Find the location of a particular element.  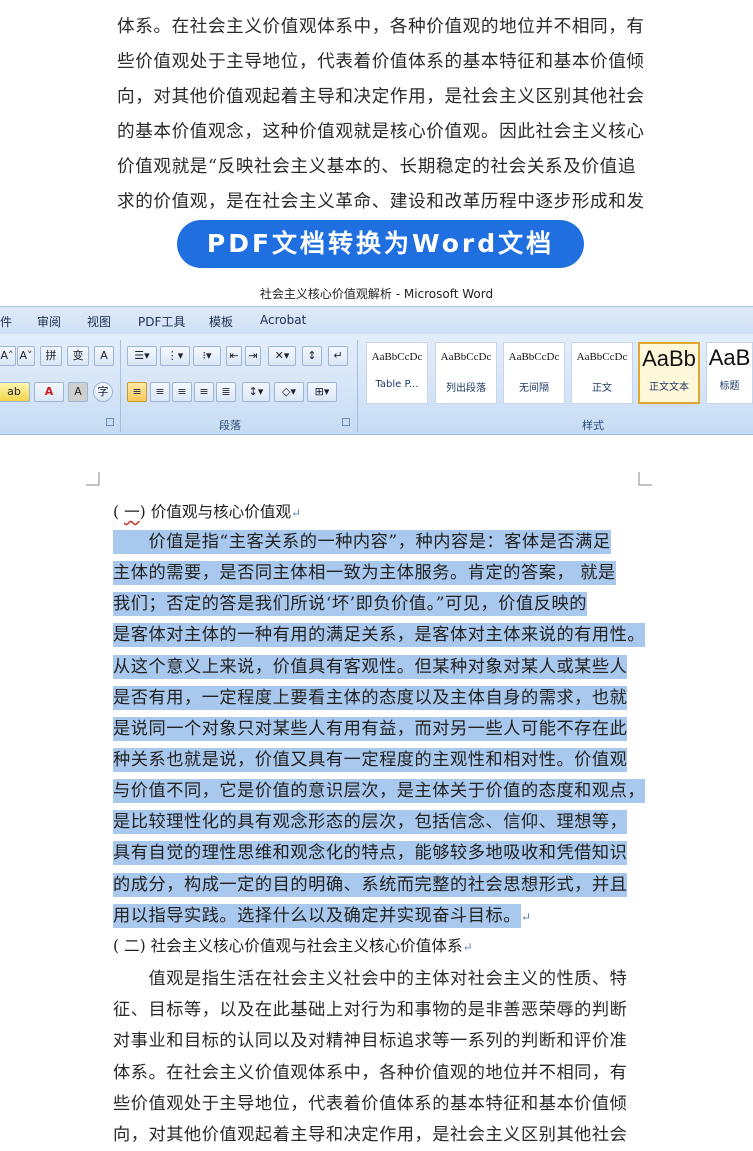

character-border-button: A is located at coordinates (104, 356).